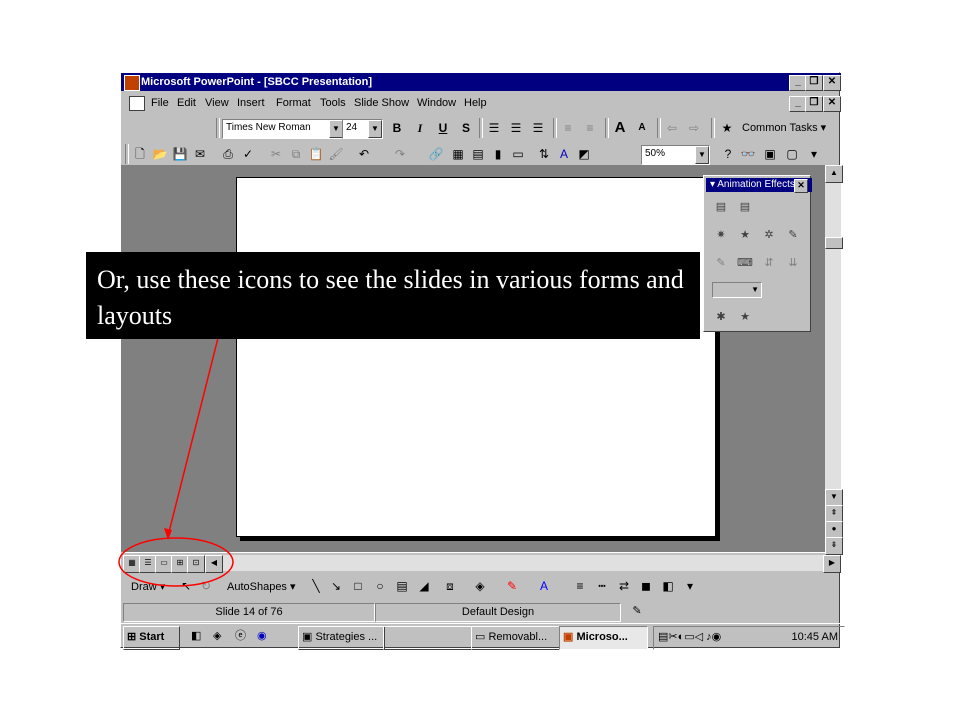 Image resolution: width=960 pixels, height=720 pixels. Describe the element at coordinates (333, 103) in the screenshot. I see `menu-tools: Tools` at that location.